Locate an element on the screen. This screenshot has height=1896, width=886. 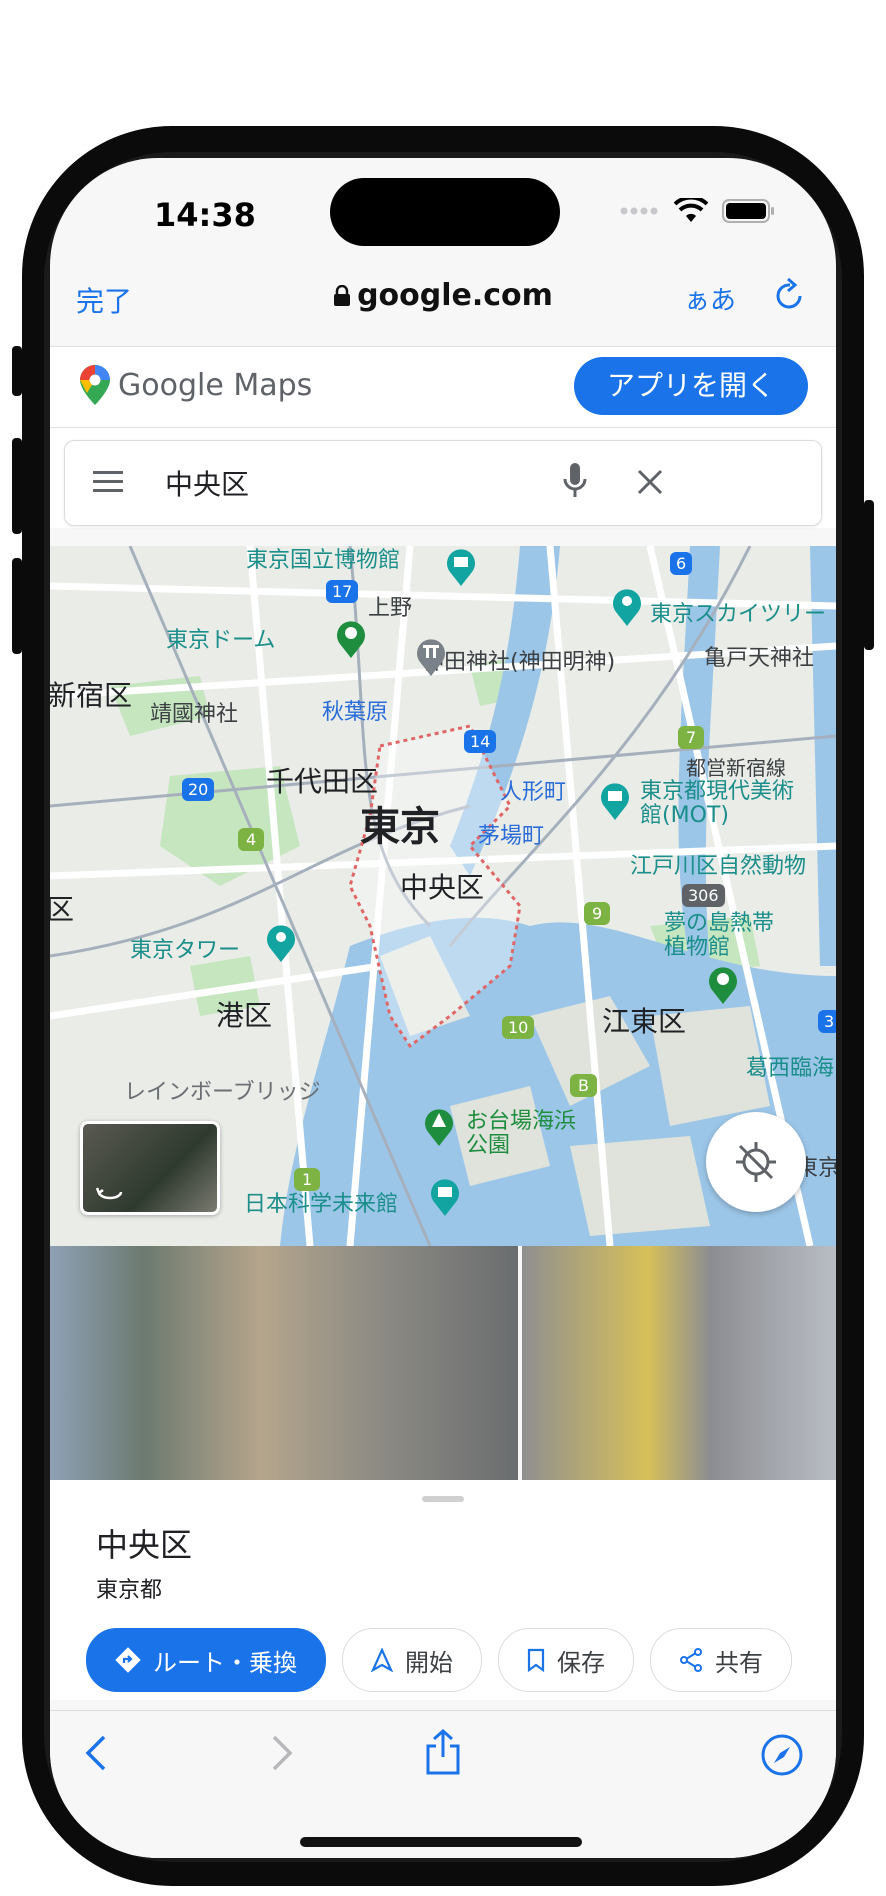
map-label-koto: 江東区 is located at coordinates (644, 1020).